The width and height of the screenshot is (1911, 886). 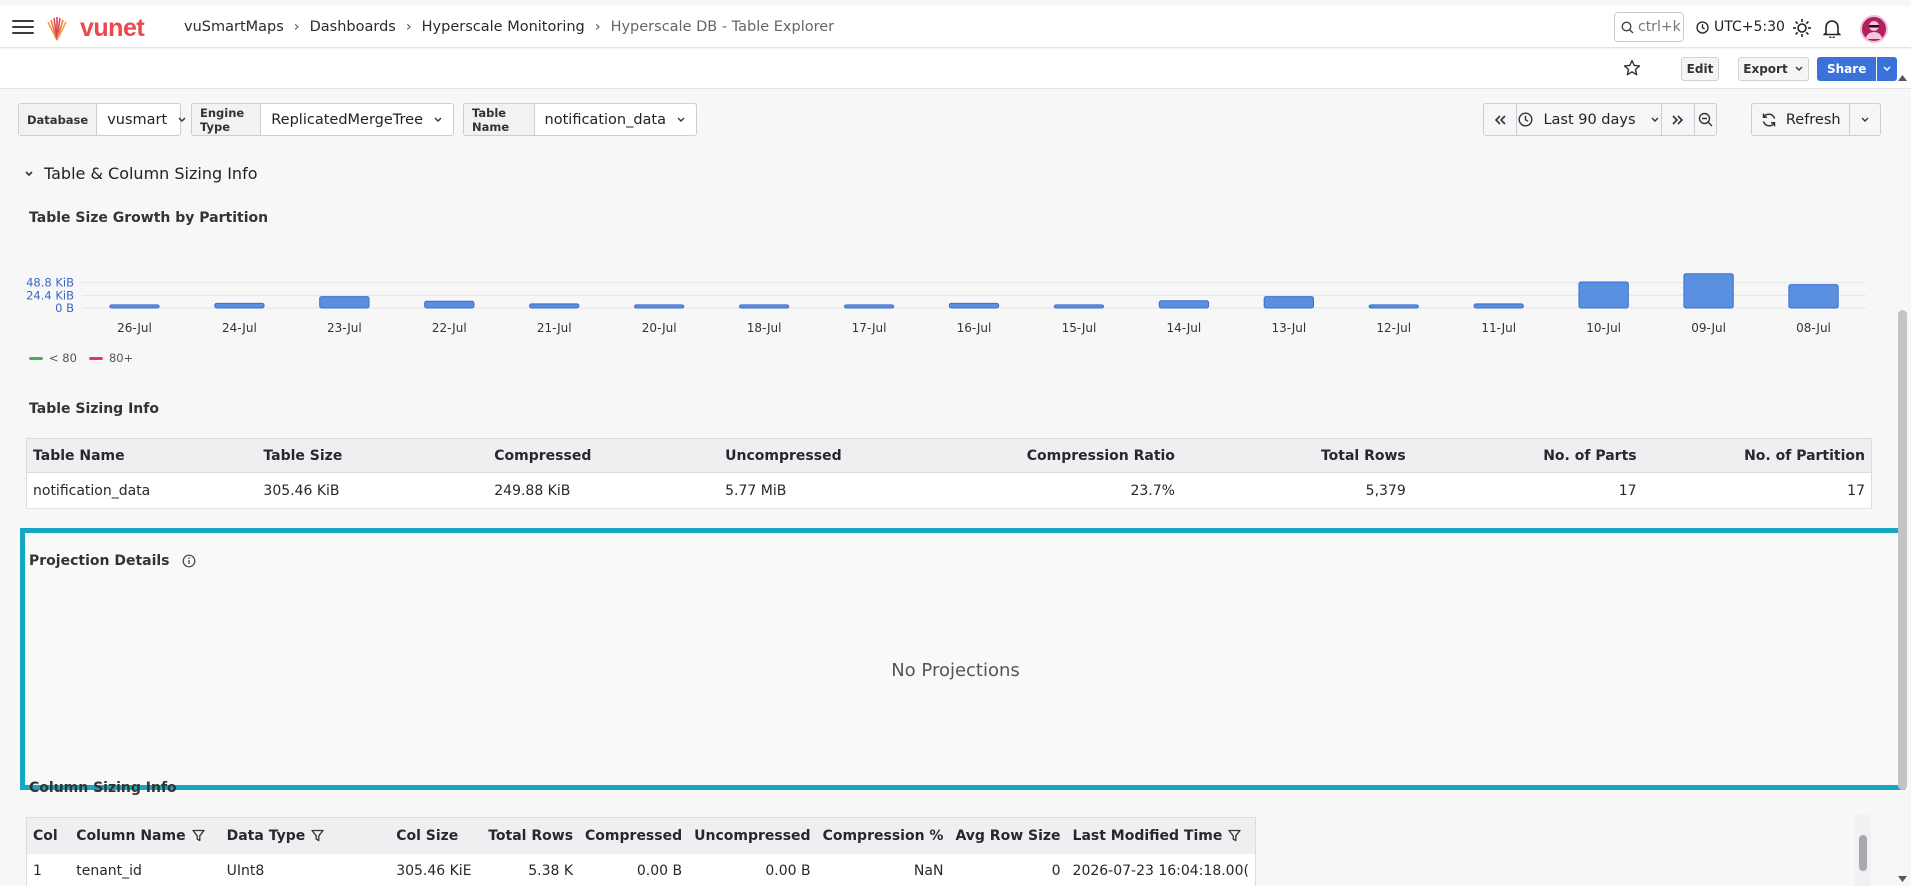 I want to click on column-header: Compression Ratio, so click(x=1065, y=455).